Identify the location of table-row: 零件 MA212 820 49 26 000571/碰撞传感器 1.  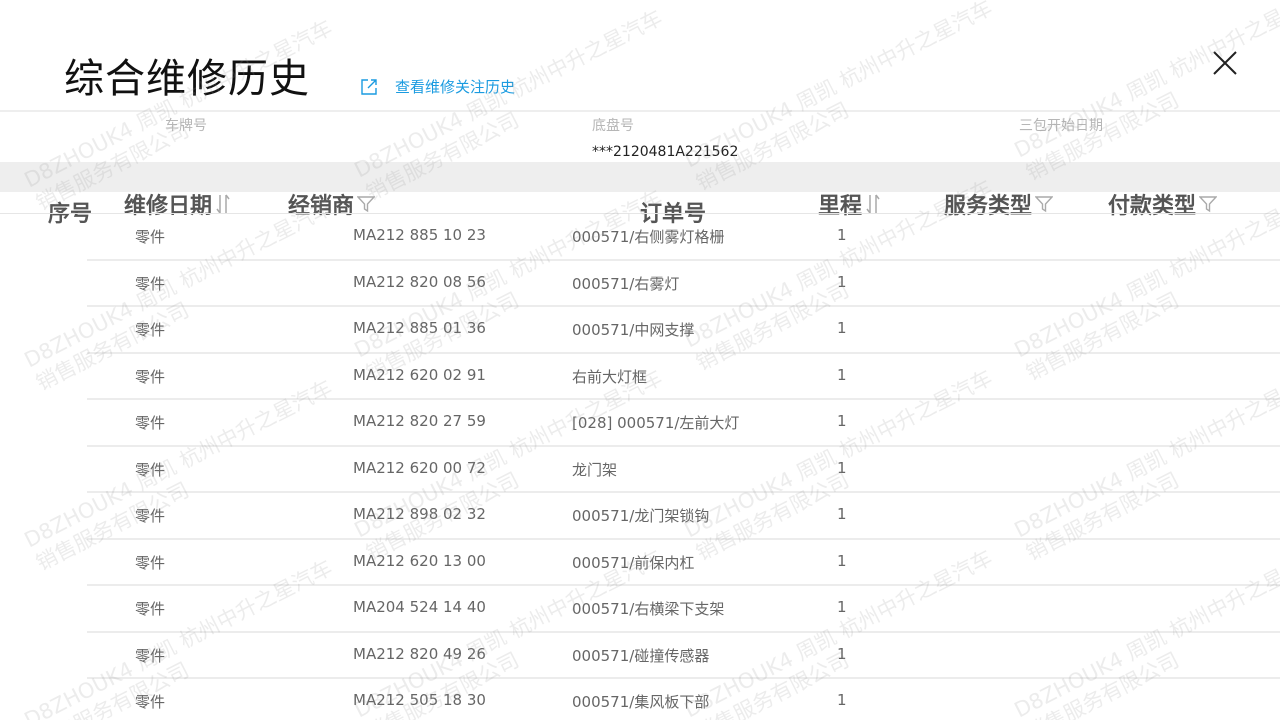
(640, 656).